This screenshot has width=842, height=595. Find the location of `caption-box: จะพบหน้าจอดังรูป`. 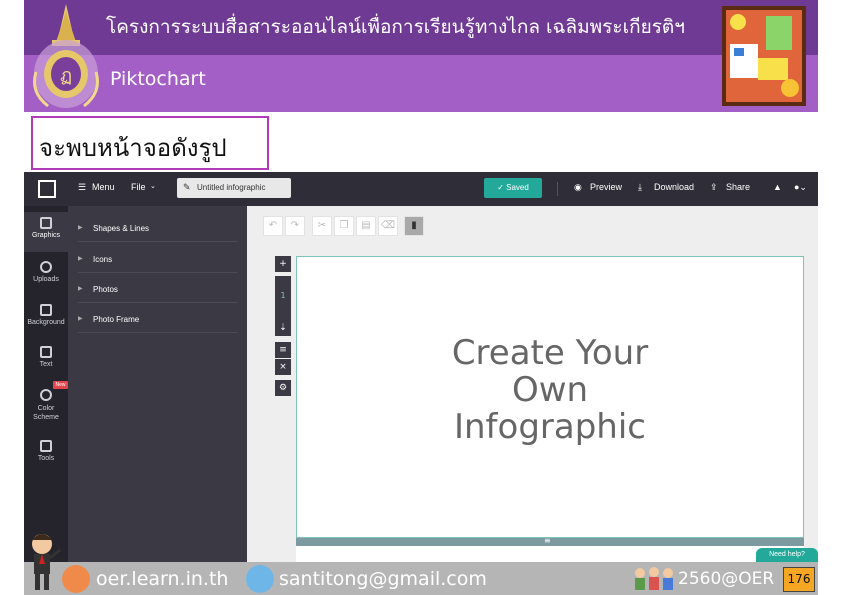

caption-box: จะพบหน้าจอดังรูป is located at coordinates (150, 143).